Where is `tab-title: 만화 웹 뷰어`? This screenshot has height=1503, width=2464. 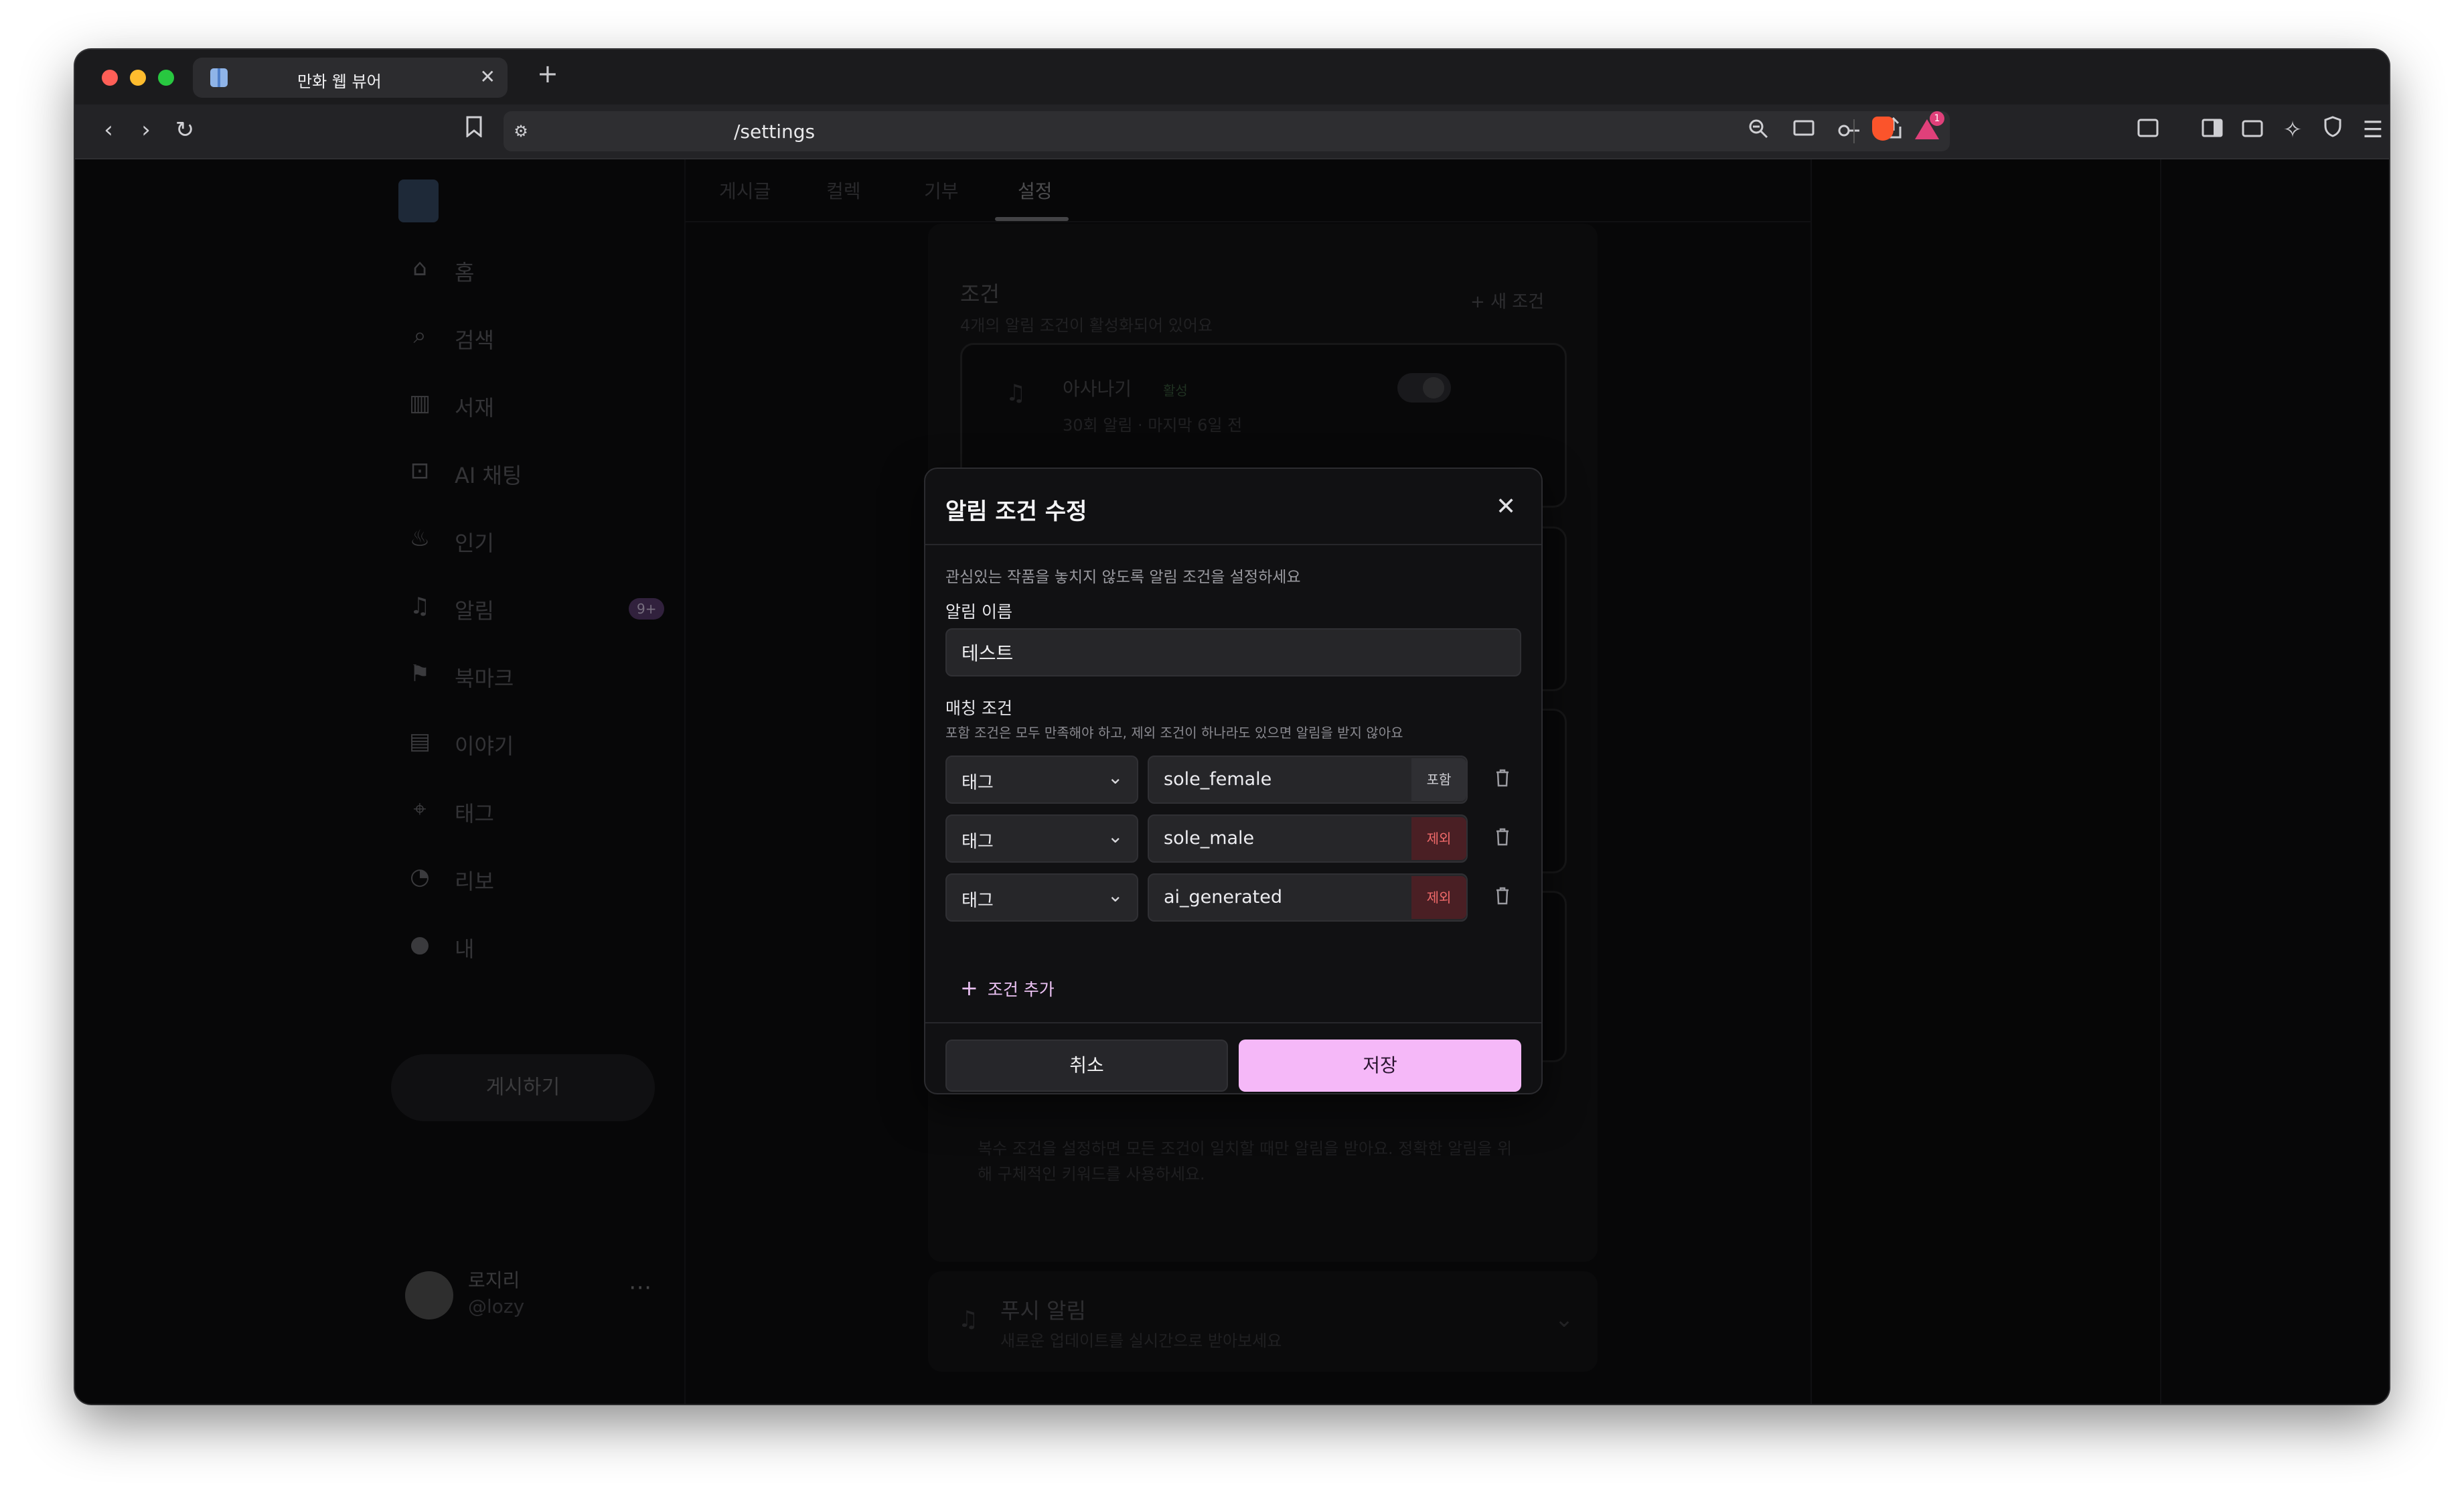 tab-title: 만화 웹 뷰어 is located at coordinates (339, 81).